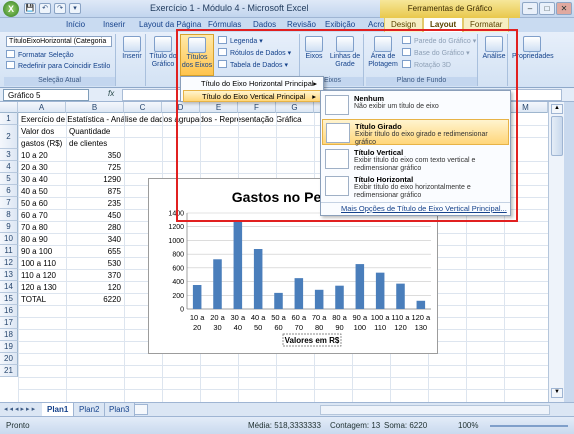 This screenshot has height=434, width=574. What do you see at coordinates (38, 264) in the screenshot?
I see `cell-range-label: 100 a 110` at bounding box center [38, 264].